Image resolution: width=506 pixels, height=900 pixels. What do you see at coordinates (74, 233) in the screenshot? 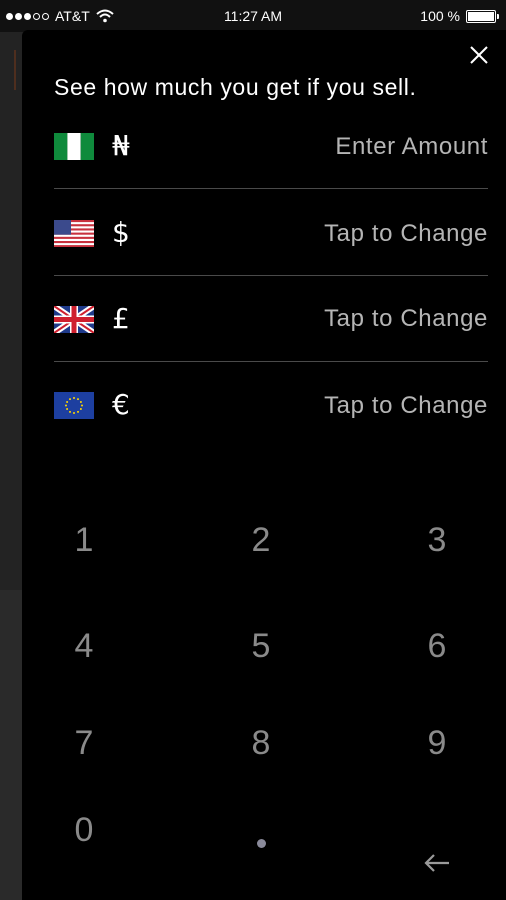
I see `usa-flag-icon` at bounding box center [74, 233].